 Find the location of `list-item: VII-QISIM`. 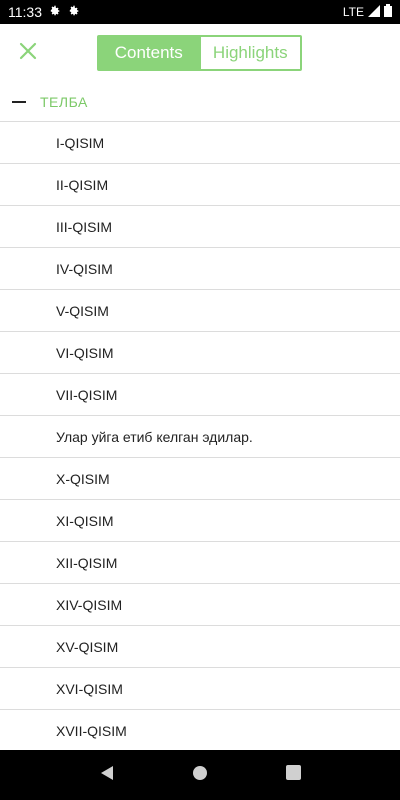

list-item: VII-QISIM is located at coordinates (200, 395).